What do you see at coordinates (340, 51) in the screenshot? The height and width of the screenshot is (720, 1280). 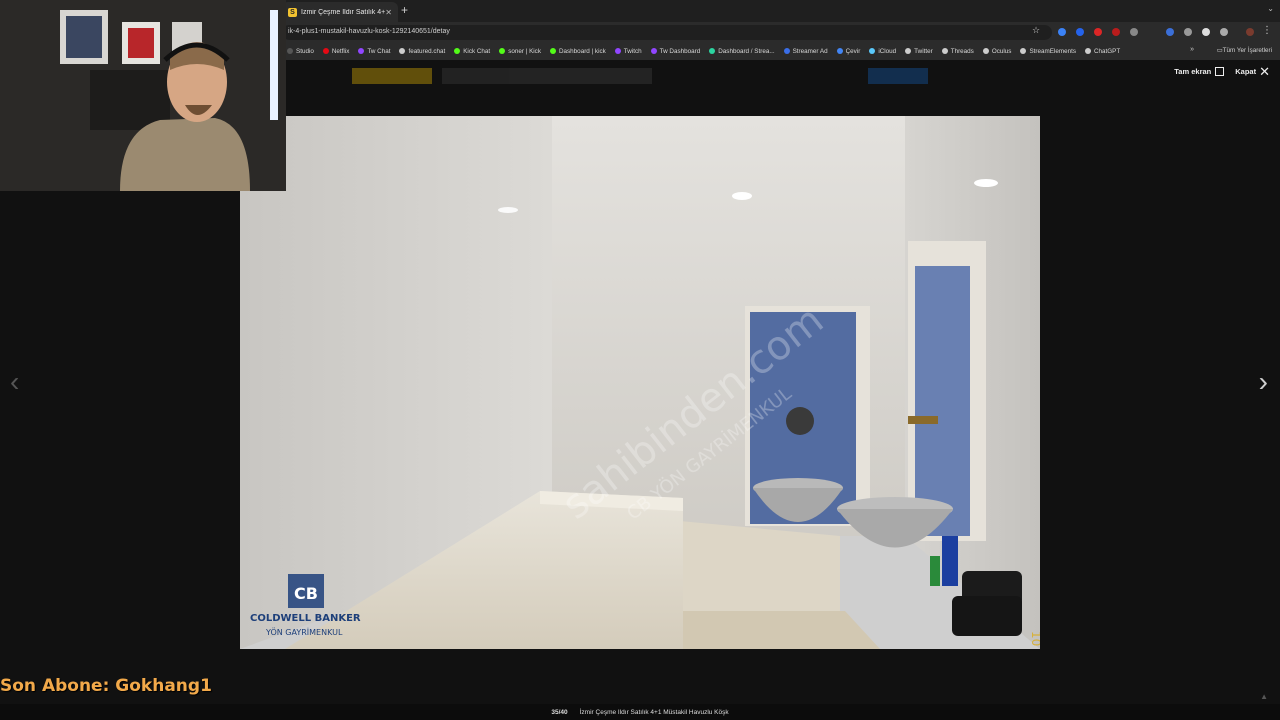 I see `bookmark-label: Netflix` at bounding box center [340, 51].